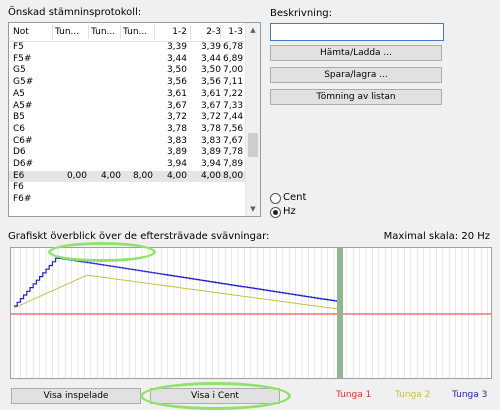  What do you see at coordinates (19, 175) in the screenshot?
I see `table-cell: E6` at bounding box center [19, 175].